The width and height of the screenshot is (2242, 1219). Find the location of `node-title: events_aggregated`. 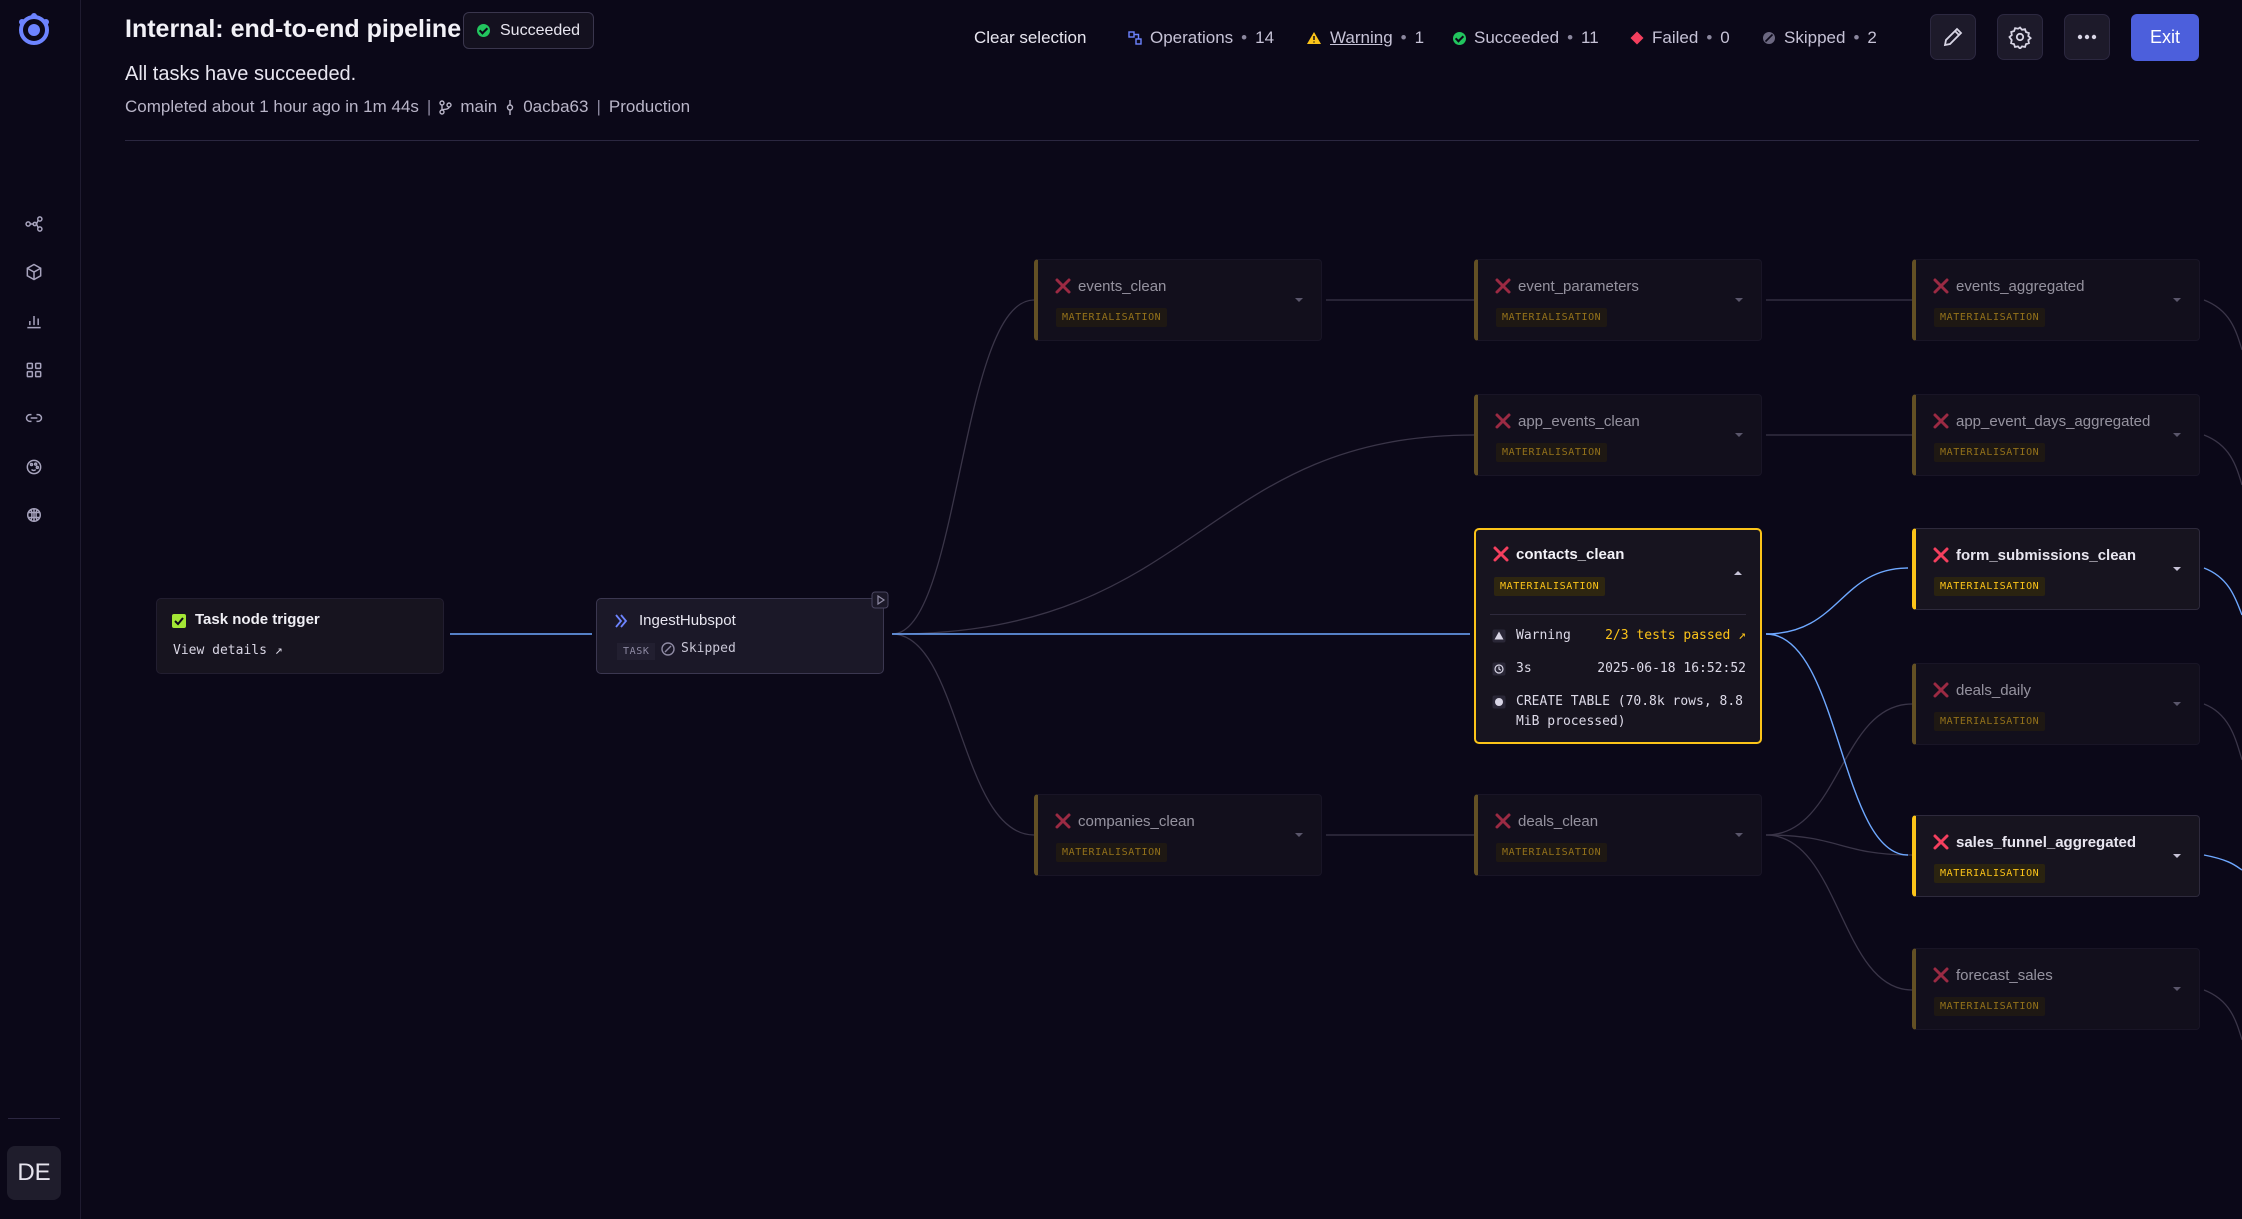

node-title: events_aggregated is located at coordinates (2020, 286).